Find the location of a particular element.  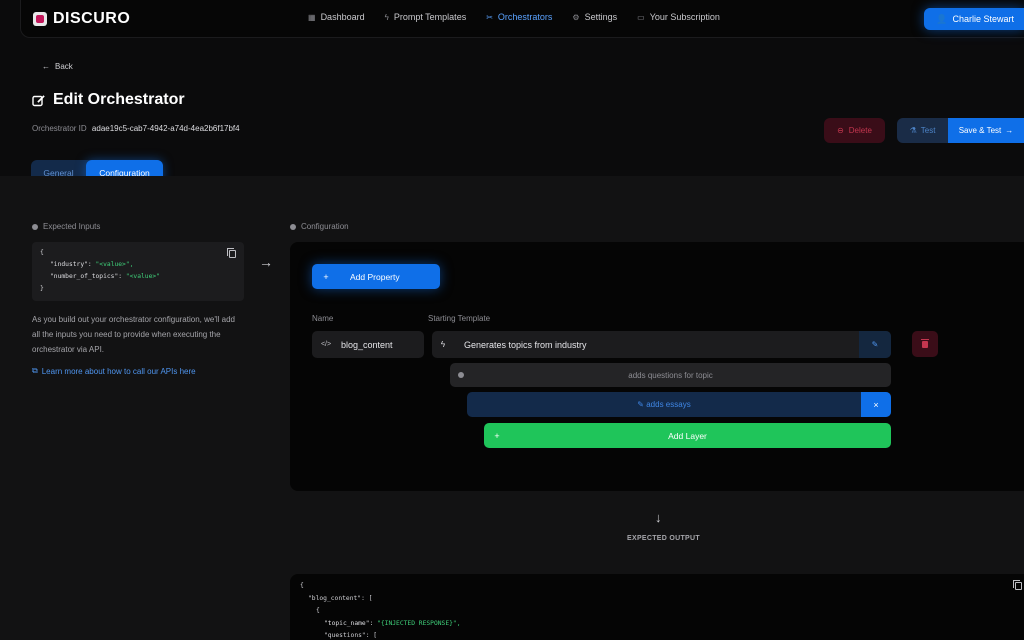

test-label: Test is located at coordinates (928, 130).